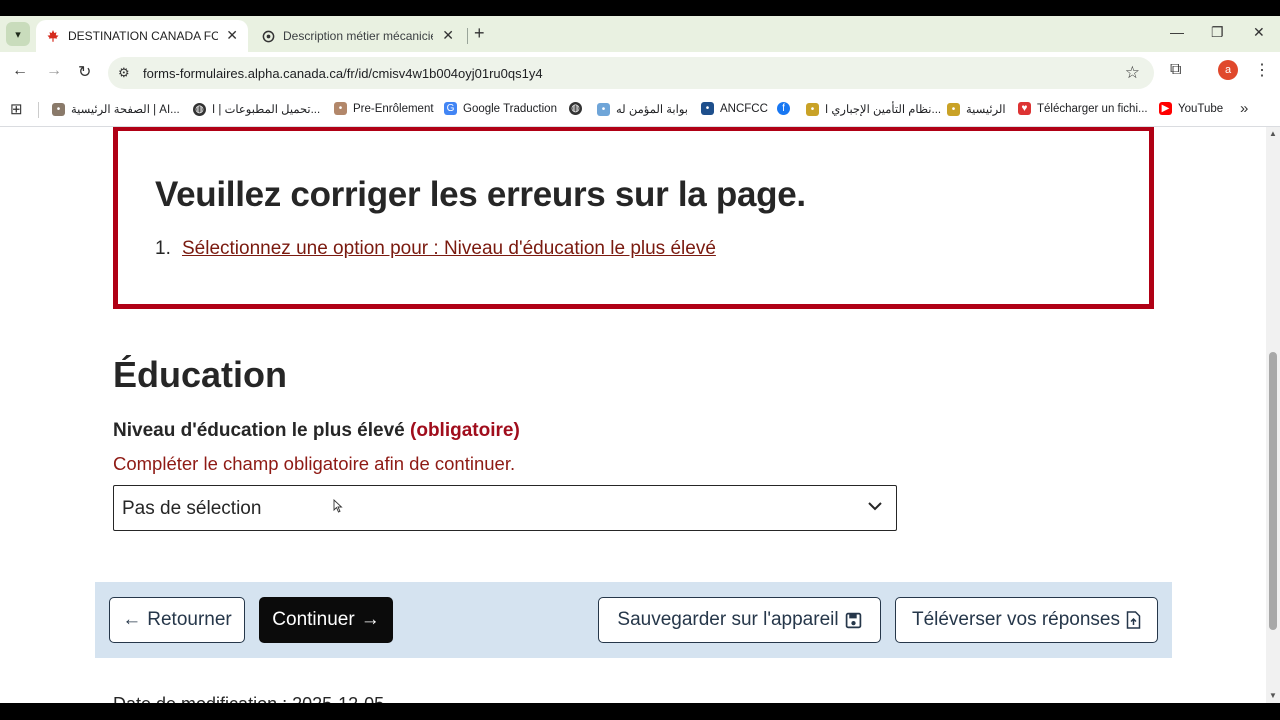  I want to click on bookmark-item: • بوابة المؤمن له, so click(642, 109).